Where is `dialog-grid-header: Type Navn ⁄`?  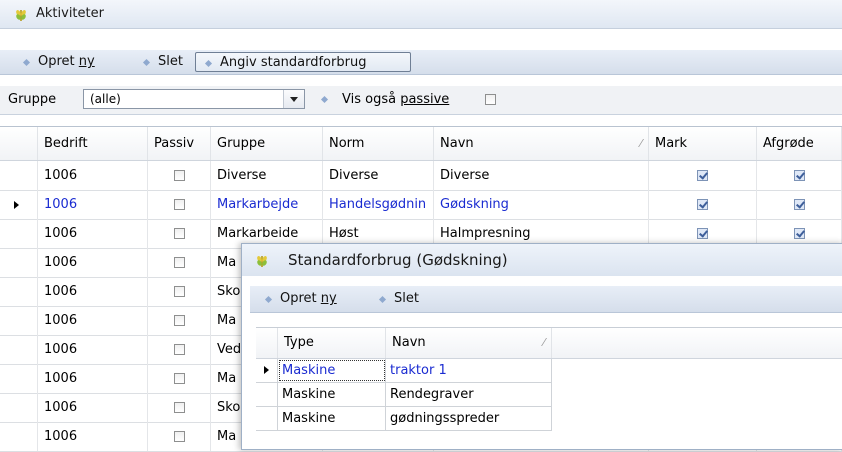 dialog-grid-header: Type Navn ⁄ is located at coordinates (549, 343).